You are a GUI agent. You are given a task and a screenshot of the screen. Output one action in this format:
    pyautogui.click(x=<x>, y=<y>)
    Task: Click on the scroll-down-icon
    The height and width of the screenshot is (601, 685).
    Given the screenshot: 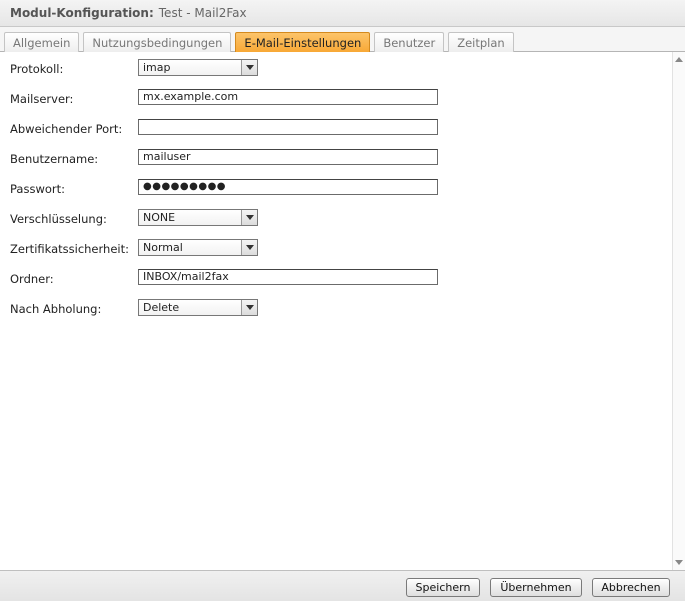 What is the action you would take?
    pyautogui.click(x=679, y=562)
    